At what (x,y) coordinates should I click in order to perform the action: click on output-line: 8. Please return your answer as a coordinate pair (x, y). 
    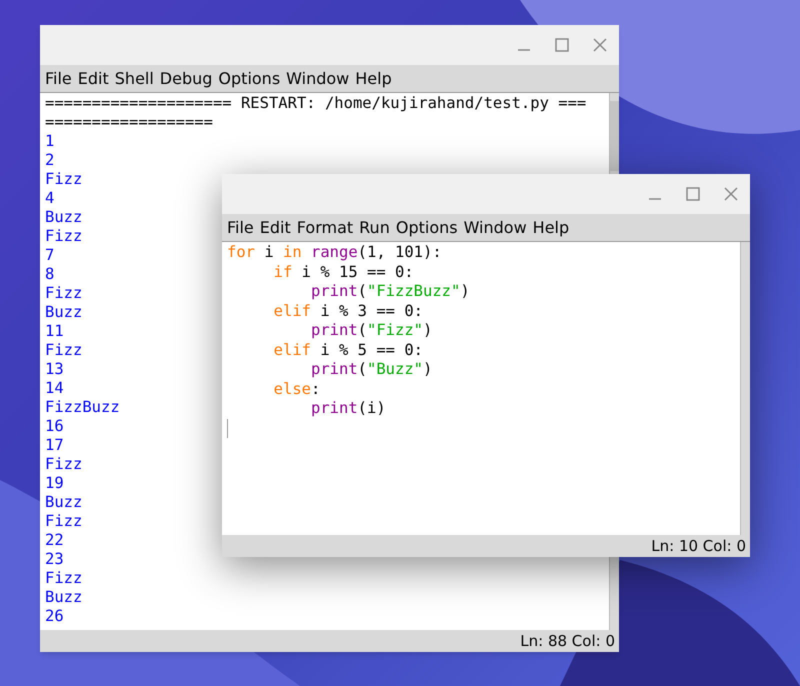
    Looking at the image, I should click on (49, 274).